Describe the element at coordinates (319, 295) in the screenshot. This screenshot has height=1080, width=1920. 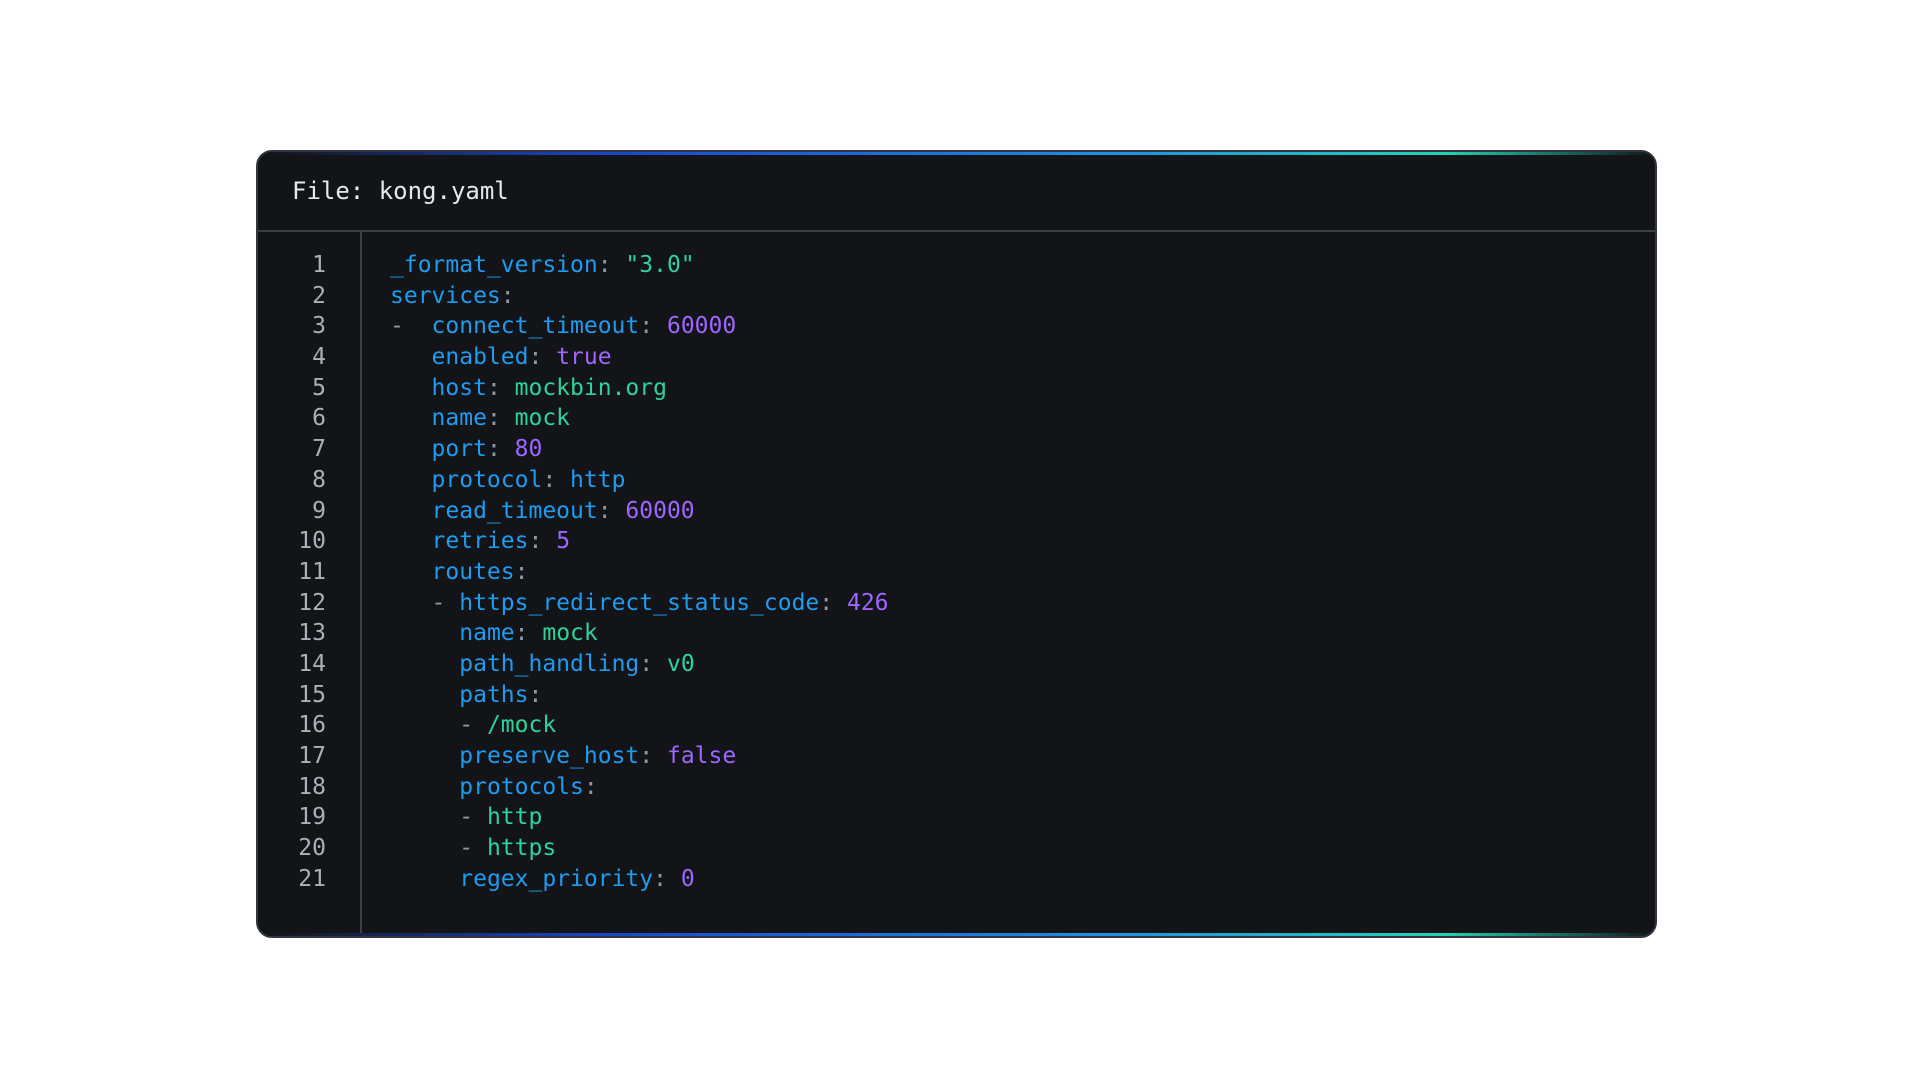
I see `line-number: 2` at that location.